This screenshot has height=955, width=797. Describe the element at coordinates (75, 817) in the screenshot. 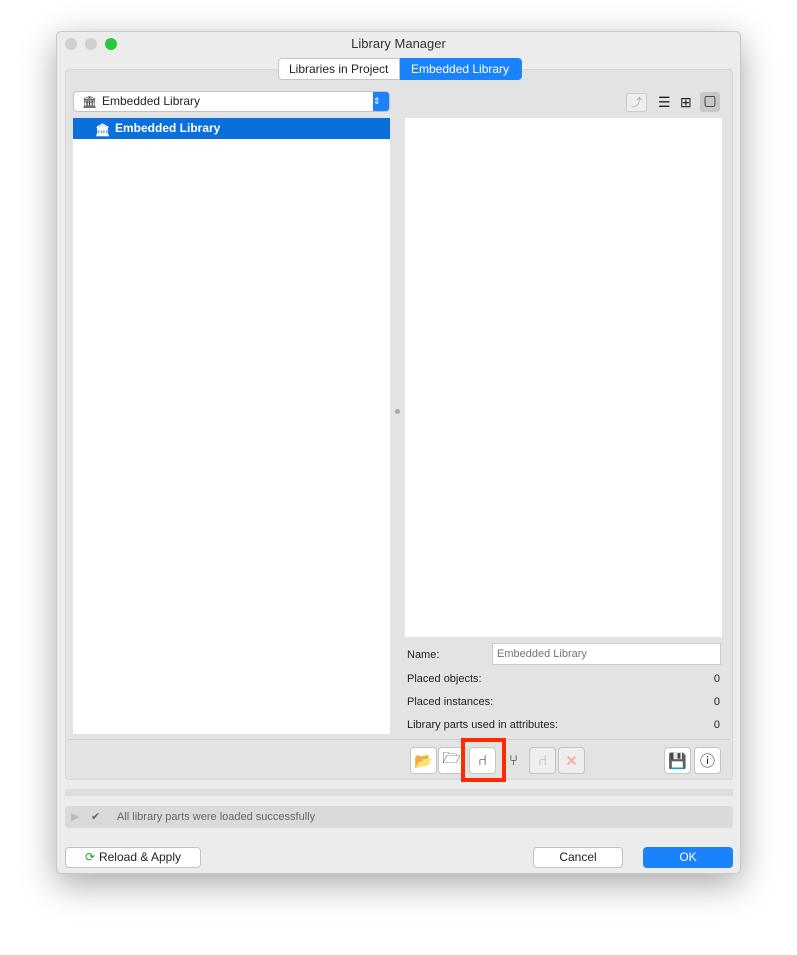

I see `disclosure-triangle-icon: ▶` at that location.